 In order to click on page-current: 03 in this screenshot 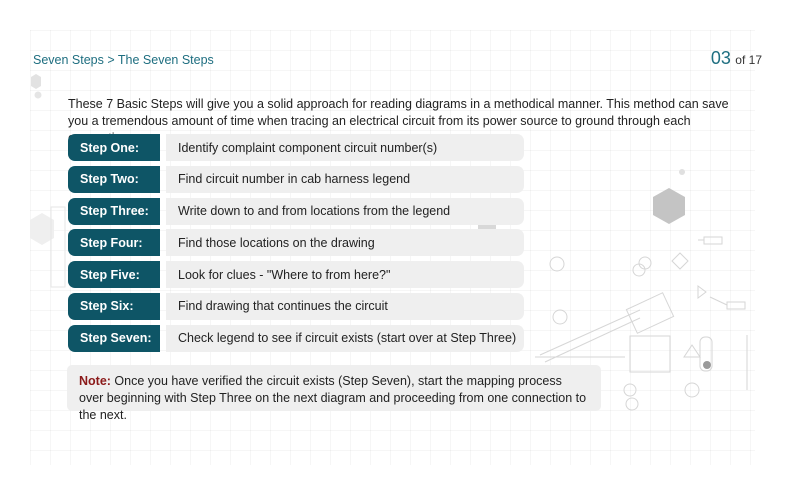, I will do `click(720, 58)`.